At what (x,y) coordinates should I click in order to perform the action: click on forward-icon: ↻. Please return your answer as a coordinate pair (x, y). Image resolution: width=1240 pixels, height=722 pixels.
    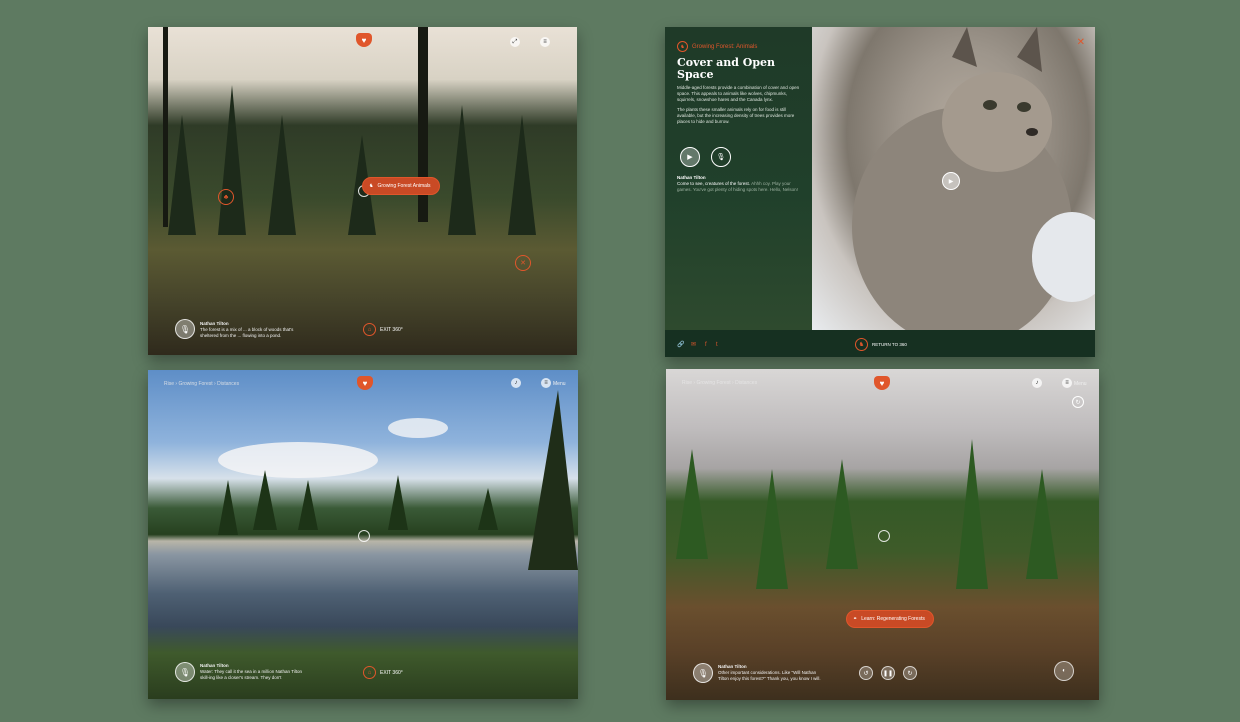
    Looking at the image, I should click on (910, 673).